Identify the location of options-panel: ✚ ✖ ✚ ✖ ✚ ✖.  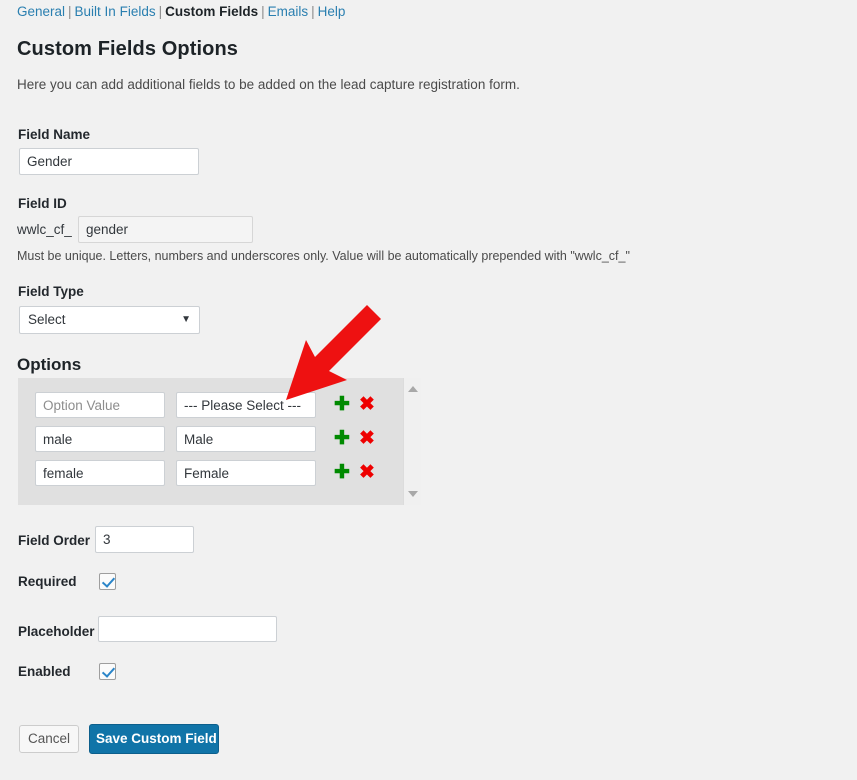
(219, 441).